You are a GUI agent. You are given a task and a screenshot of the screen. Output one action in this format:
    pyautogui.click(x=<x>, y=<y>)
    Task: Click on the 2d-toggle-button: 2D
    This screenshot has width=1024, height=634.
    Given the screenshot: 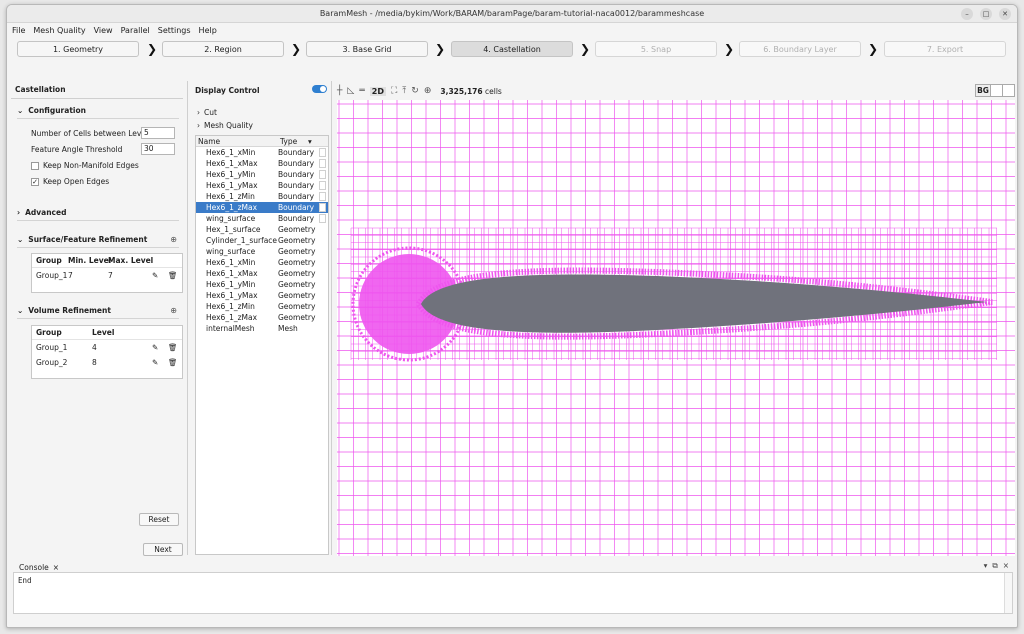 What is the action you would take?
    pyautogui.click(x=377, y=91)
    